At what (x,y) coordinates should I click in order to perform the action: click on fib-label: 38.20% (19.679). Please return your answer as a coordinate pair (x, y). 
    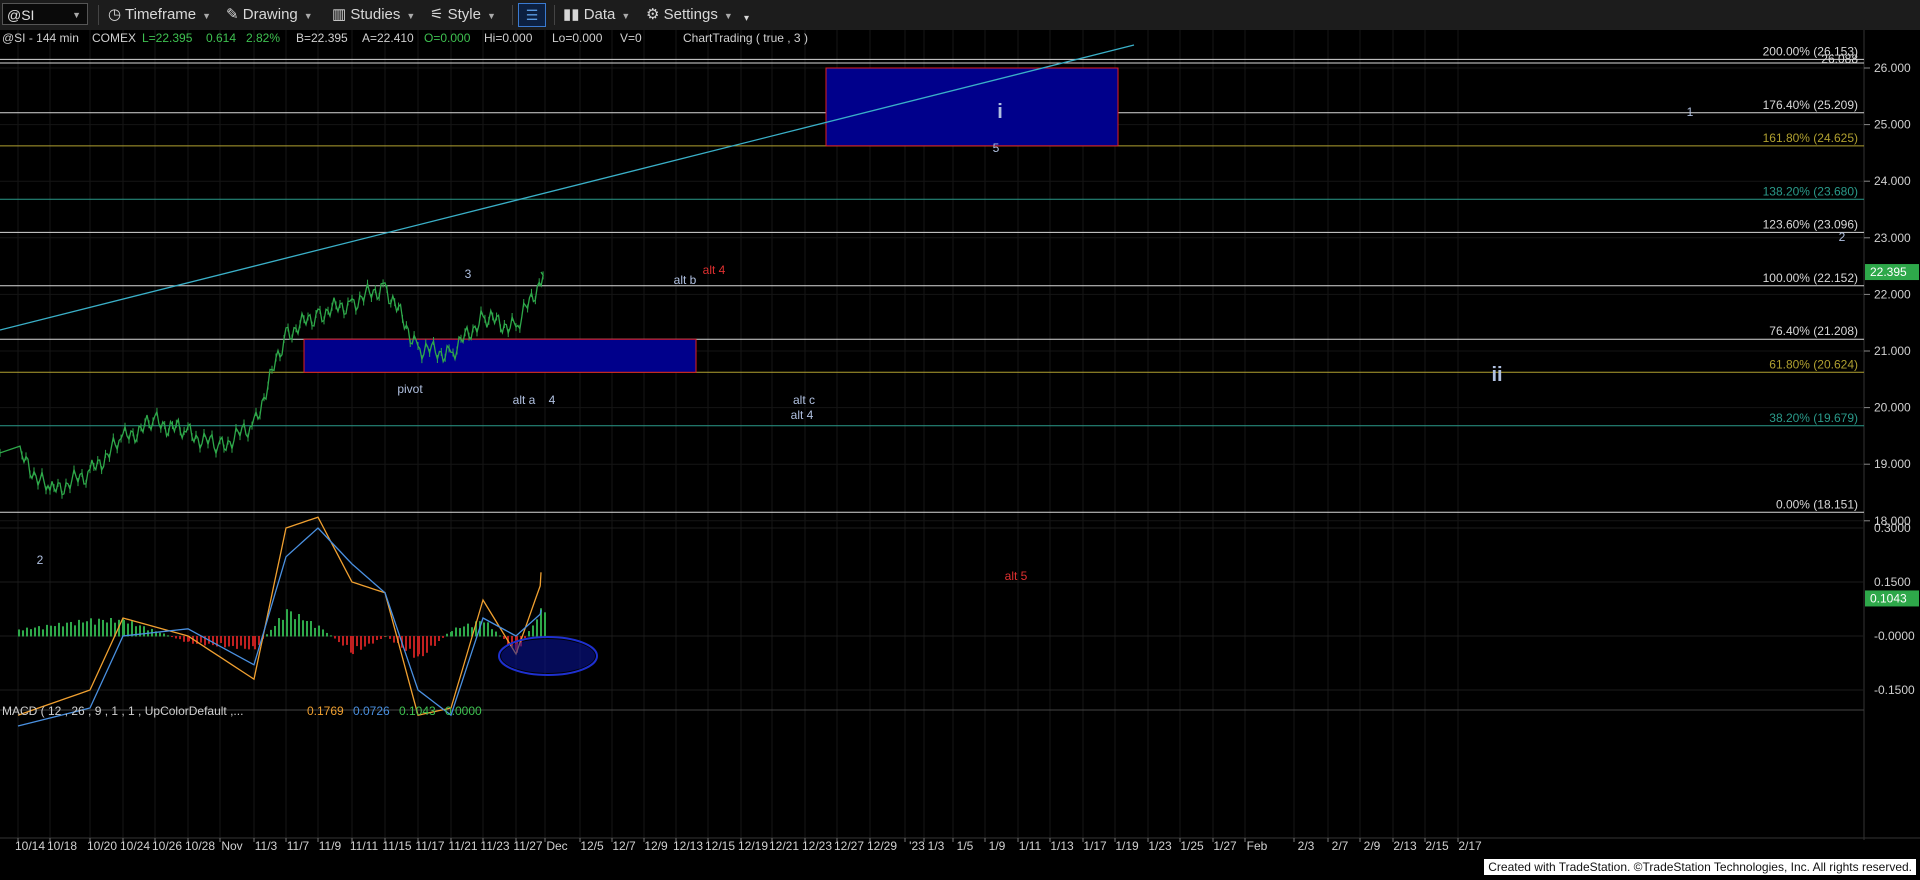
    Looking at the image, I should click on (1813, 418).